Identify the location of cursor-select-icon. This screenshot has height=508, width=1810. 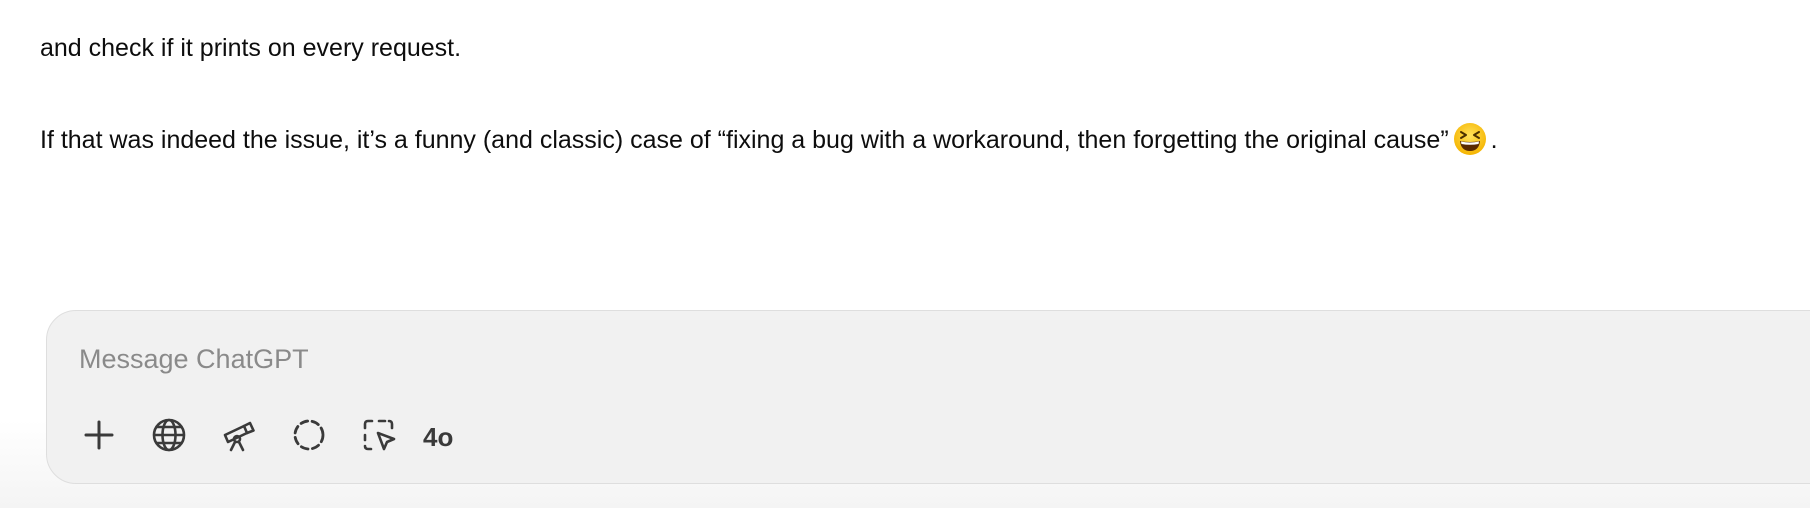
(379, 437).